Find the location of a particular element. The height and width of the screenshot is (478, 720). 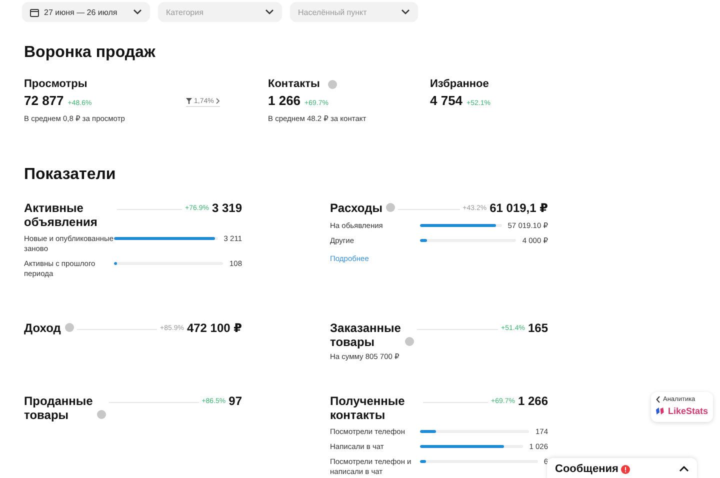

stat-value: 1 266 is located at coordinates (284, 100).